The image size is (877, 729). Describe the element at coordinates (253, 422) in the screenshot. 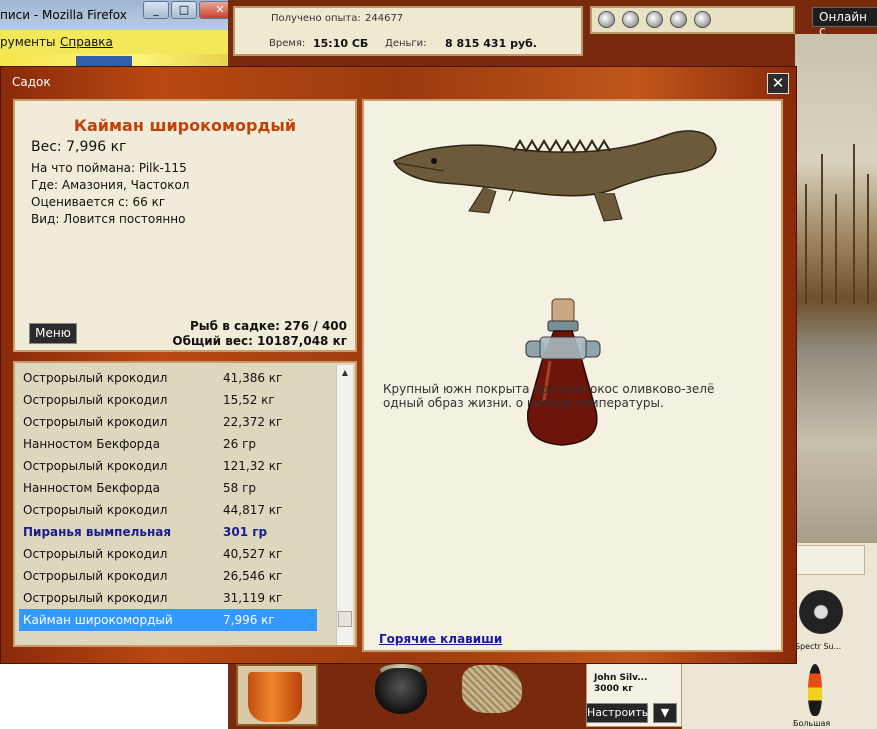

I see `fish-row-weight: 22,372 кг` at that location.